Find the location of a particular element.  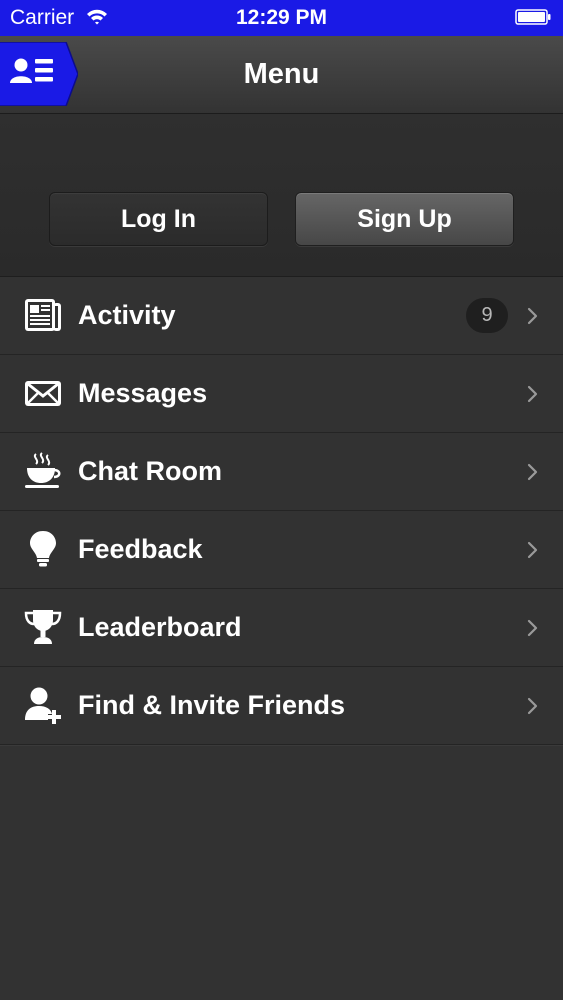

lightbulb-icon is located at coordinates (43, 549).